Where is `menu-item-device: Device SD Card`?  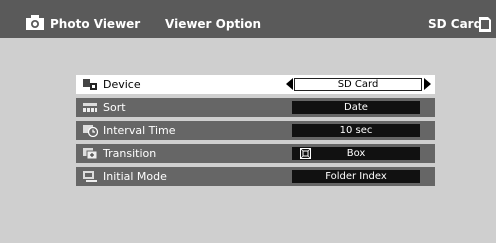 menu-item-device: Device SD Card is located at coordinates (255, 84).